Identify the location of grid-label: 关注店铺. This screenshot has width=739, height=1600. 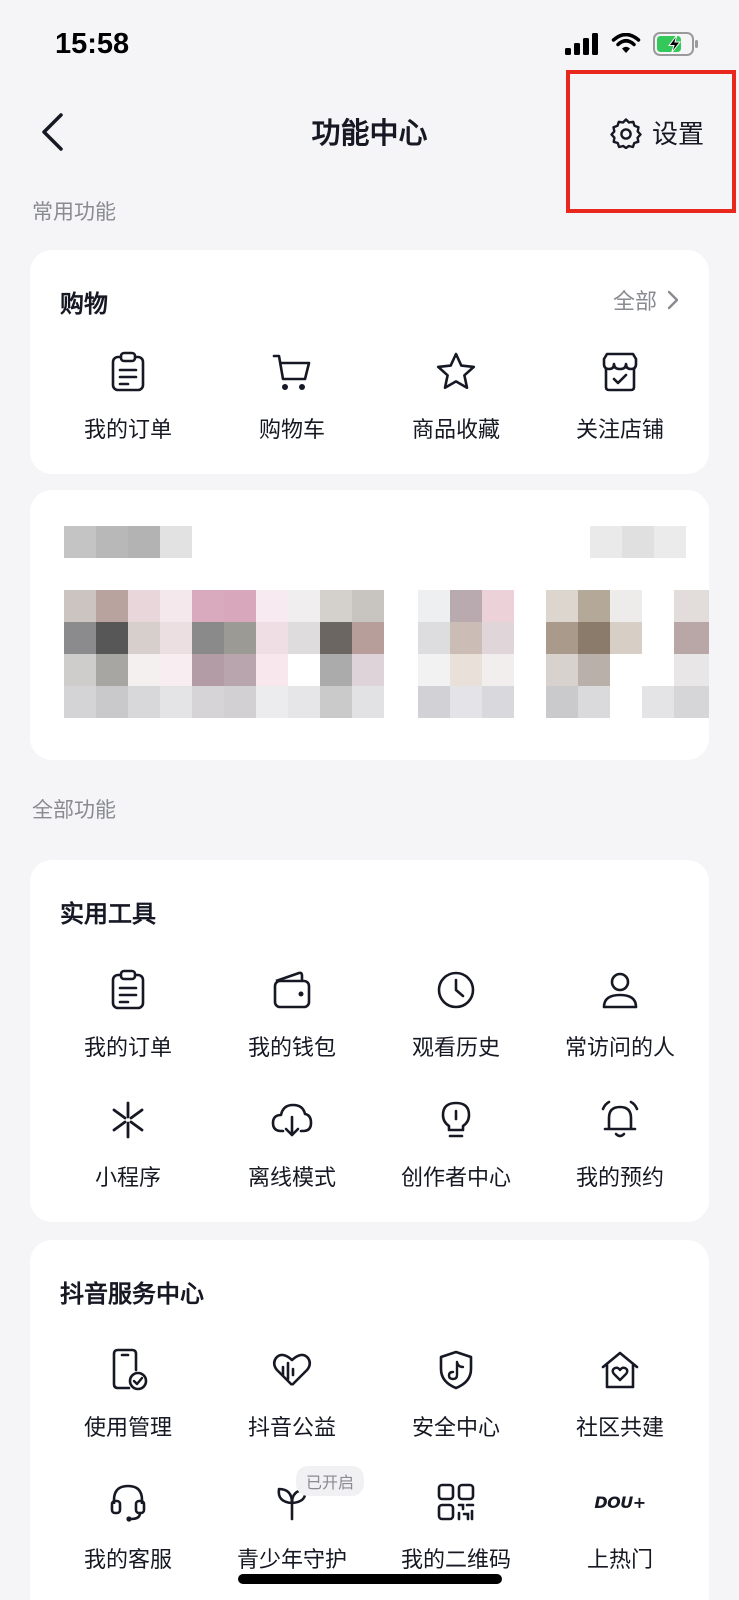
(619, 430).